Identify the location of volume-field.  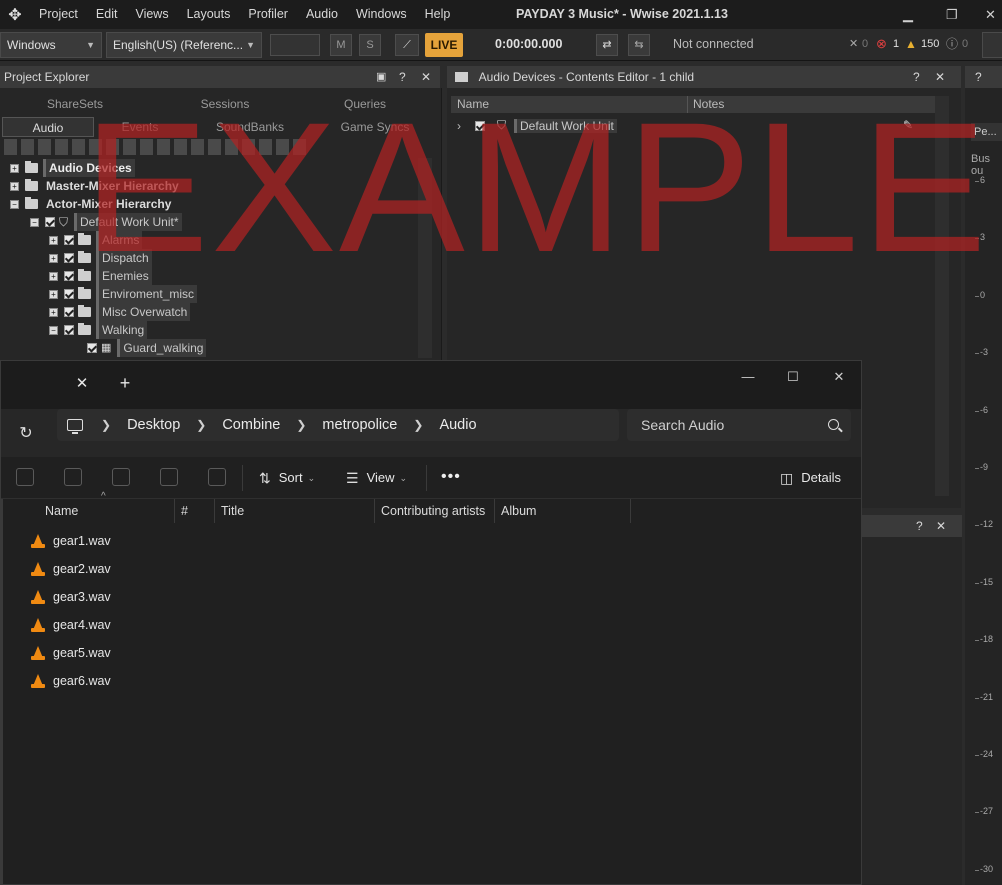
(295, 45).